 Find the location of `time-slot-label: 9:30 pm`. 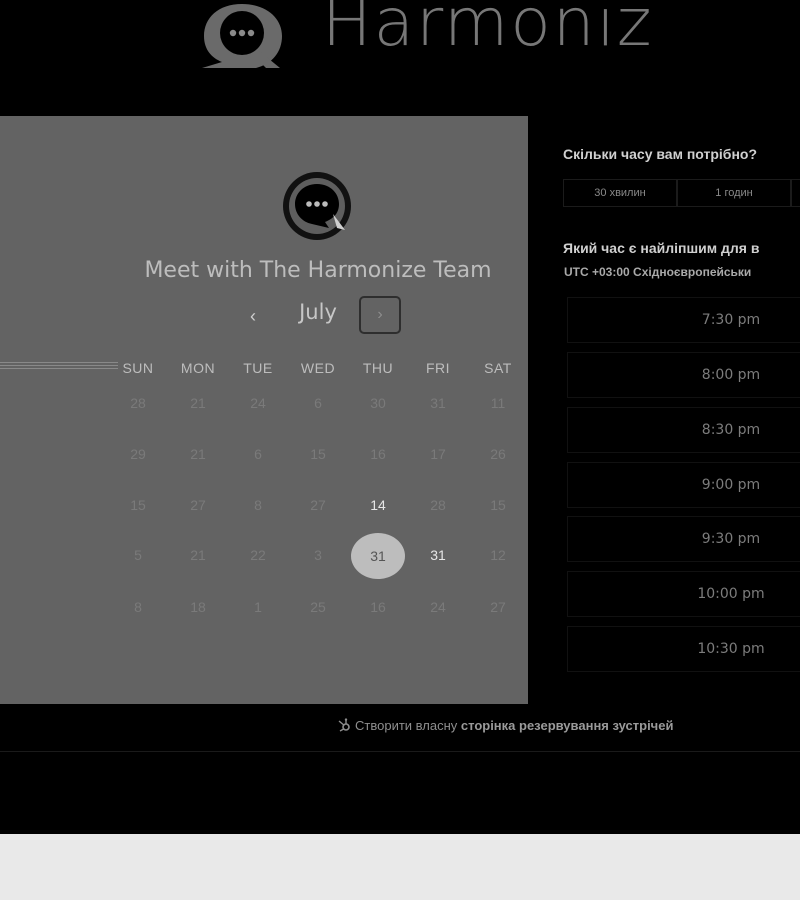

time-slot-label: 9:30 pm is located at coordinates (731, 539).